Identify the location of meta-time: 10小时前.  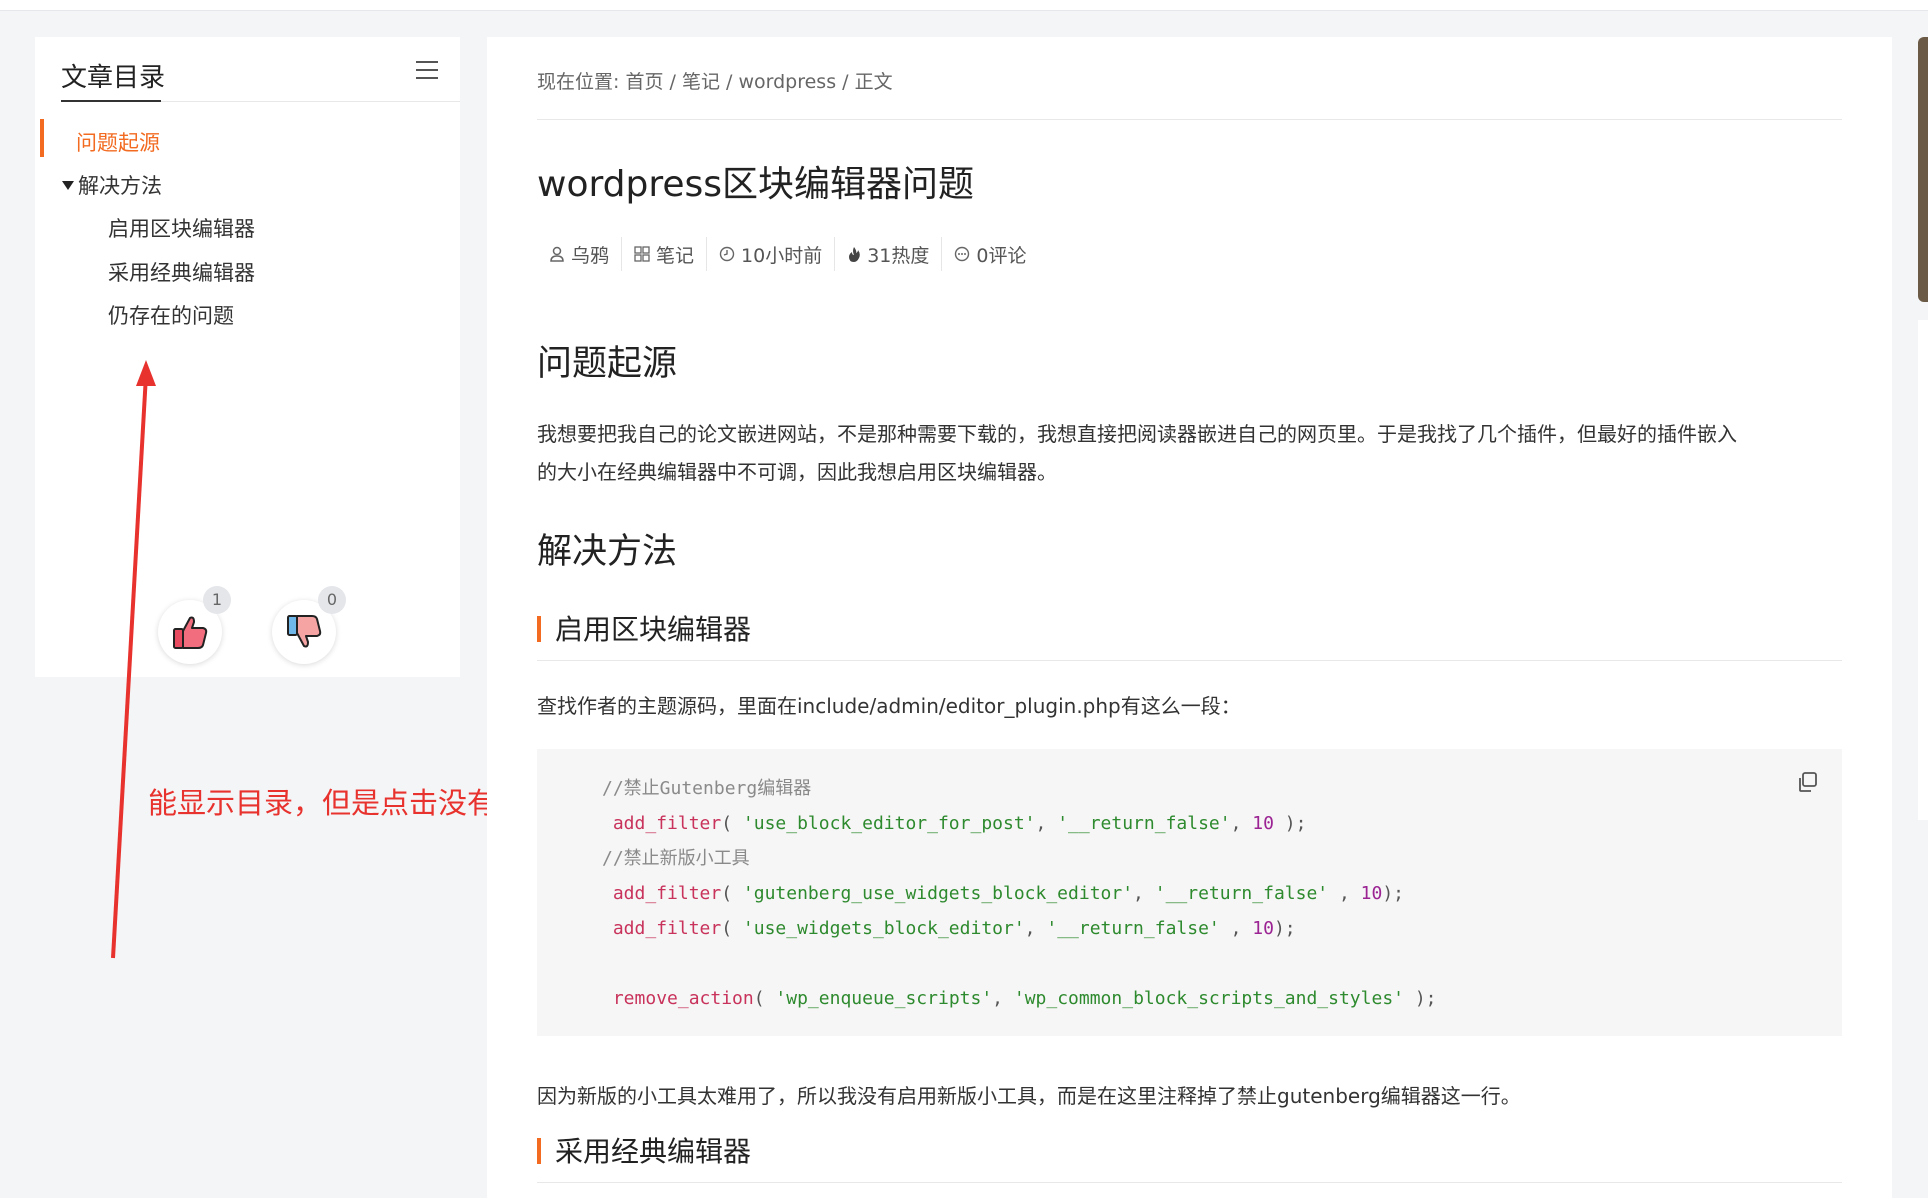
(771, 254).